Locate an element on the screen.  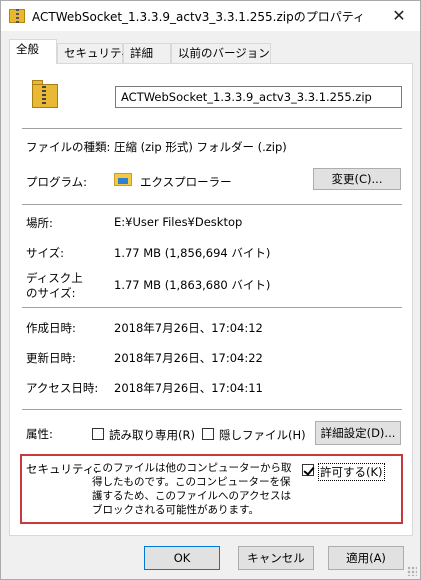
created-value: 2018年7月26日、17:04:12 is located at coordinates (188, 328).